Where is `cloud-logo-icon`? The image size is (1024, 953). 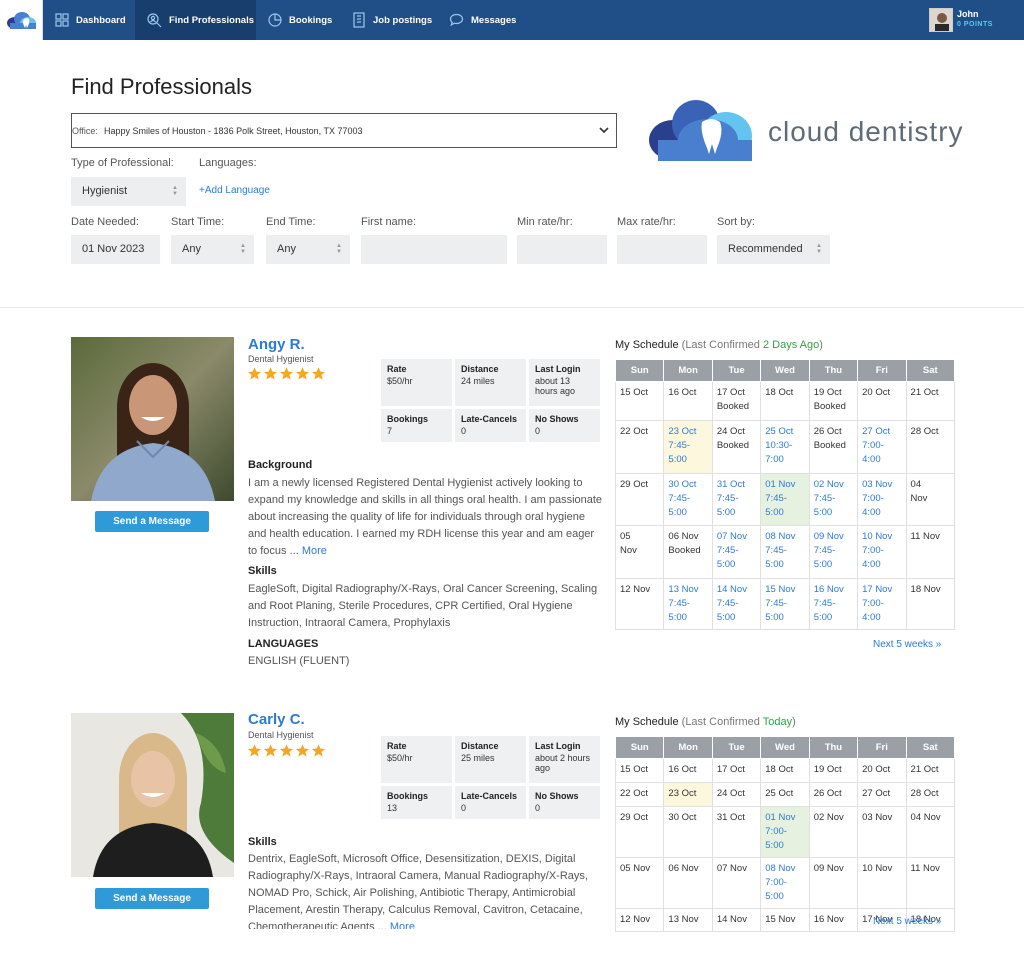
cloud-logo-icon is located at coordinates (21, 20).